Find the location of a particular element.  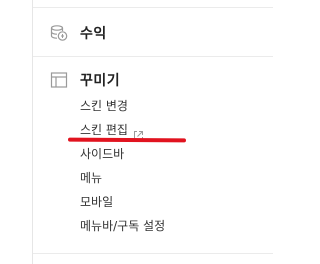

sidebar-item-label: 수익 is located at coordinates (93, 34).